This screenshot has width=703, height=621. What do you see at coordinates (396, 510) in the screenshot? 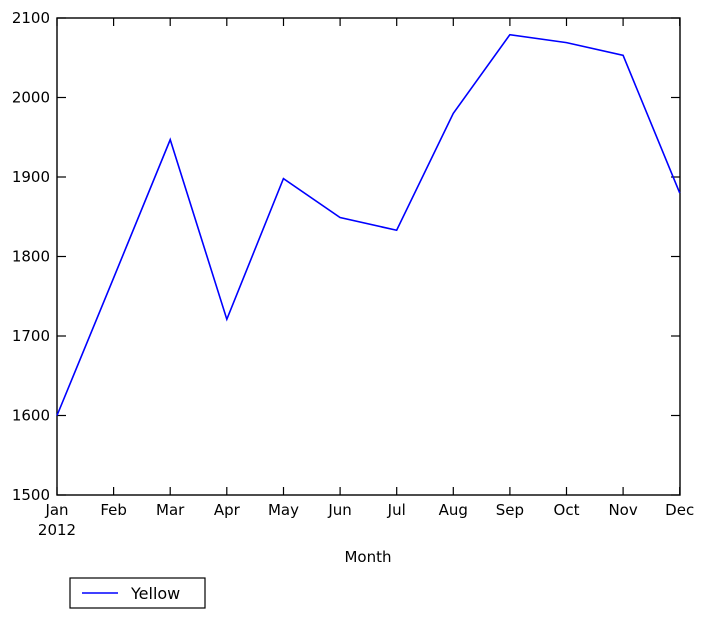
I see `x-tick-label: Jul` at bounding box center [396, 510].